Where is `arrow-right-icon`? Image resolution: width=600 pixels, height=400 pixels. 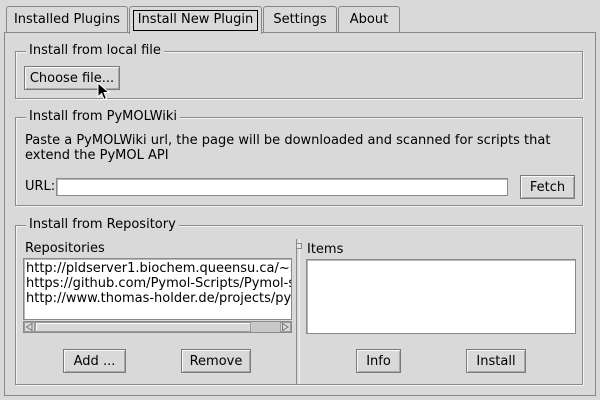
arrow-right-icon is located at coordinates (285, 327).